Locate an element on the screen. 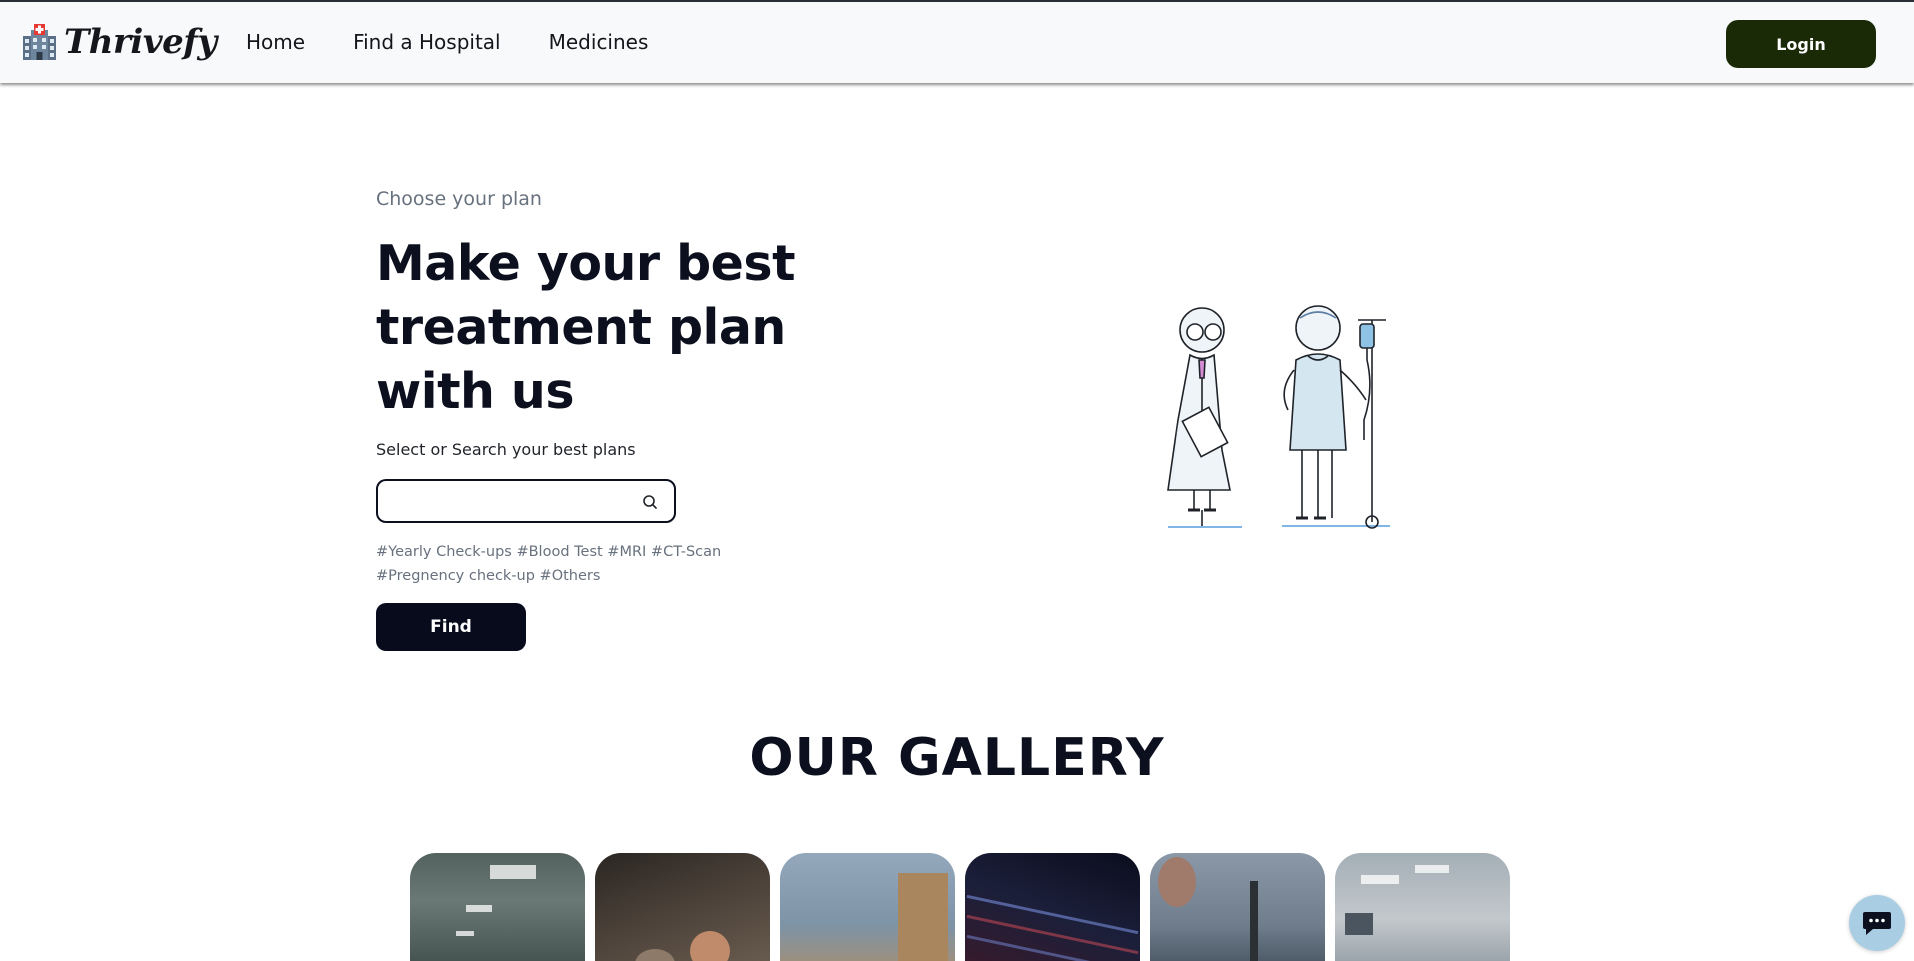 This screenshot has height=961, width=1914. brand-name: Thrivefy is located at coordinates (140, 42).